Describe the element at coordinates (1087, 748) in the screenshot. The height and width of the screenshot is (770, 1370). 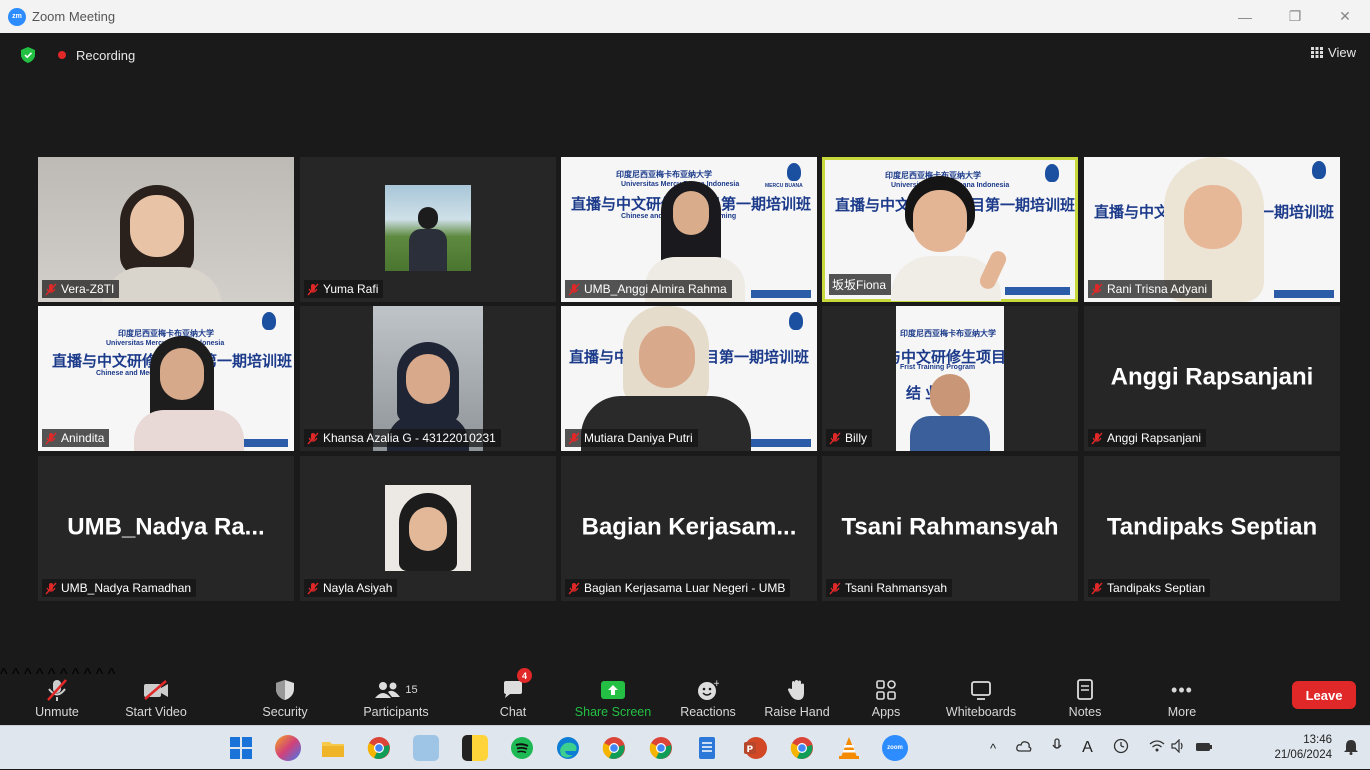
I see `input-language-indicator: A` at that location.